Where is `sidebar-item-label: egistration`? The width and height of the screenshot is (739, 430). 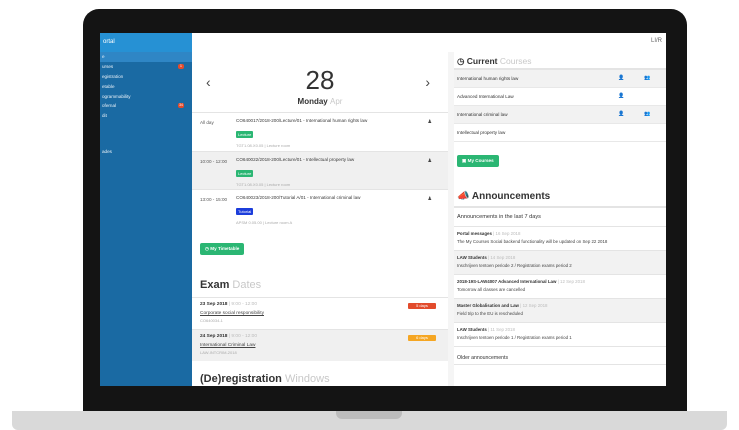
sidebar-item-label: egistration is located at coordinates (113, 76).